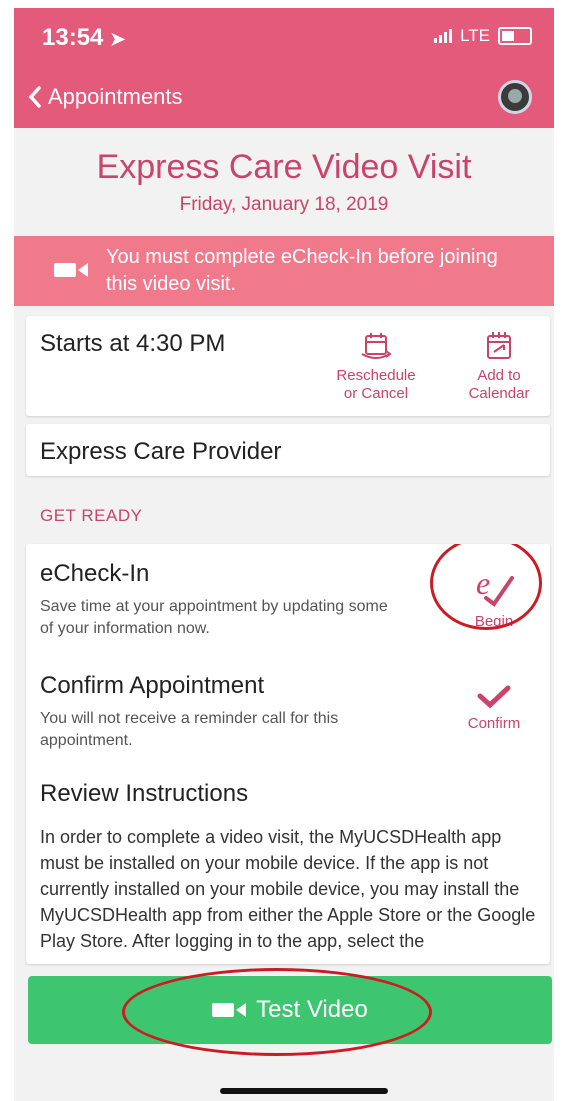 This screenshot has width=568, height=1101. What do you see at coordinates (376, 366) in the screenshot?
I see `reschedule-button: Reschedule or Cancel` at bounding box center [376, 366].